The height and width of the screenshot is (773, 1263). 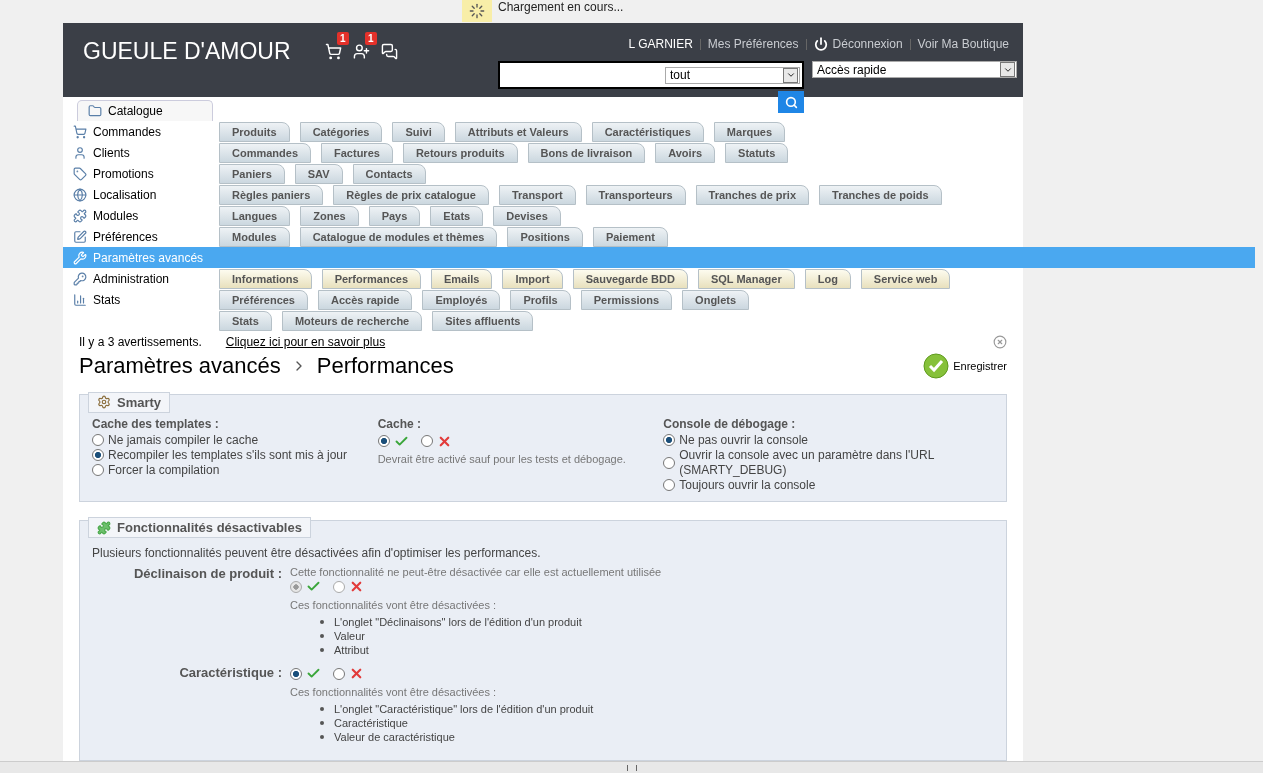 I want to click on user-name-link: L GARNIER, so click(x=660, y=44).